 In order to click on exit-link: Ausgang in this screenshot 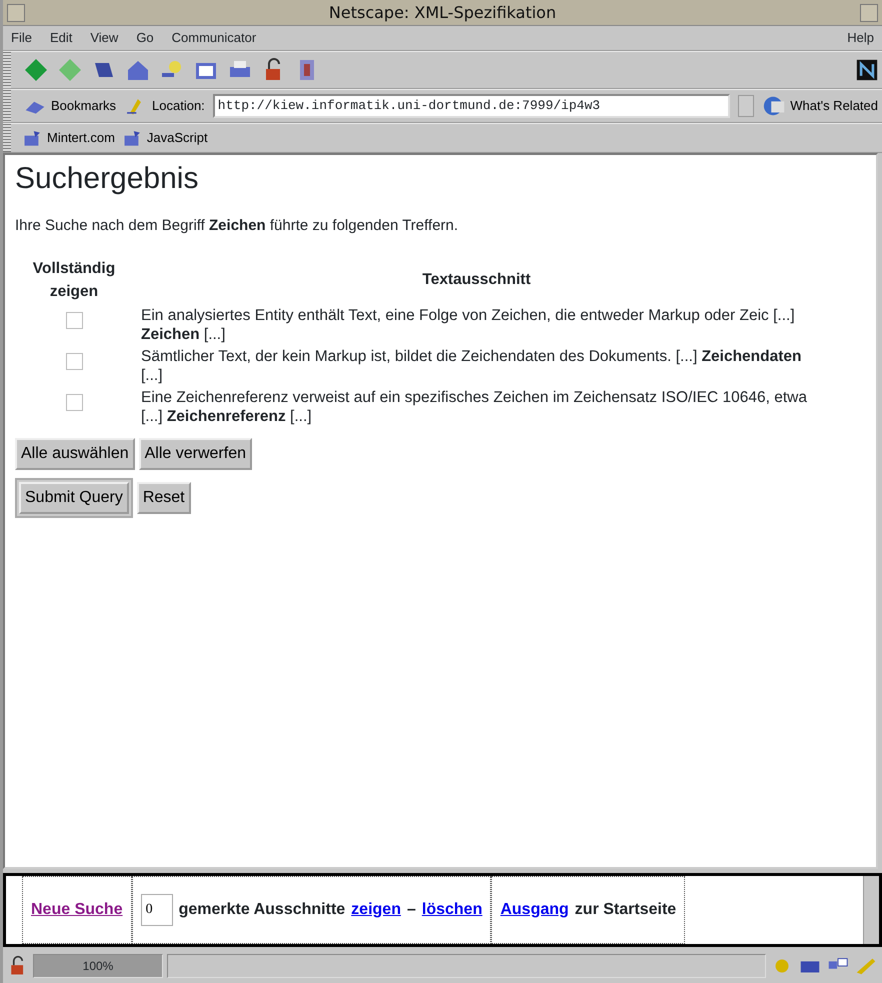, I will do `click(534, 910)`.